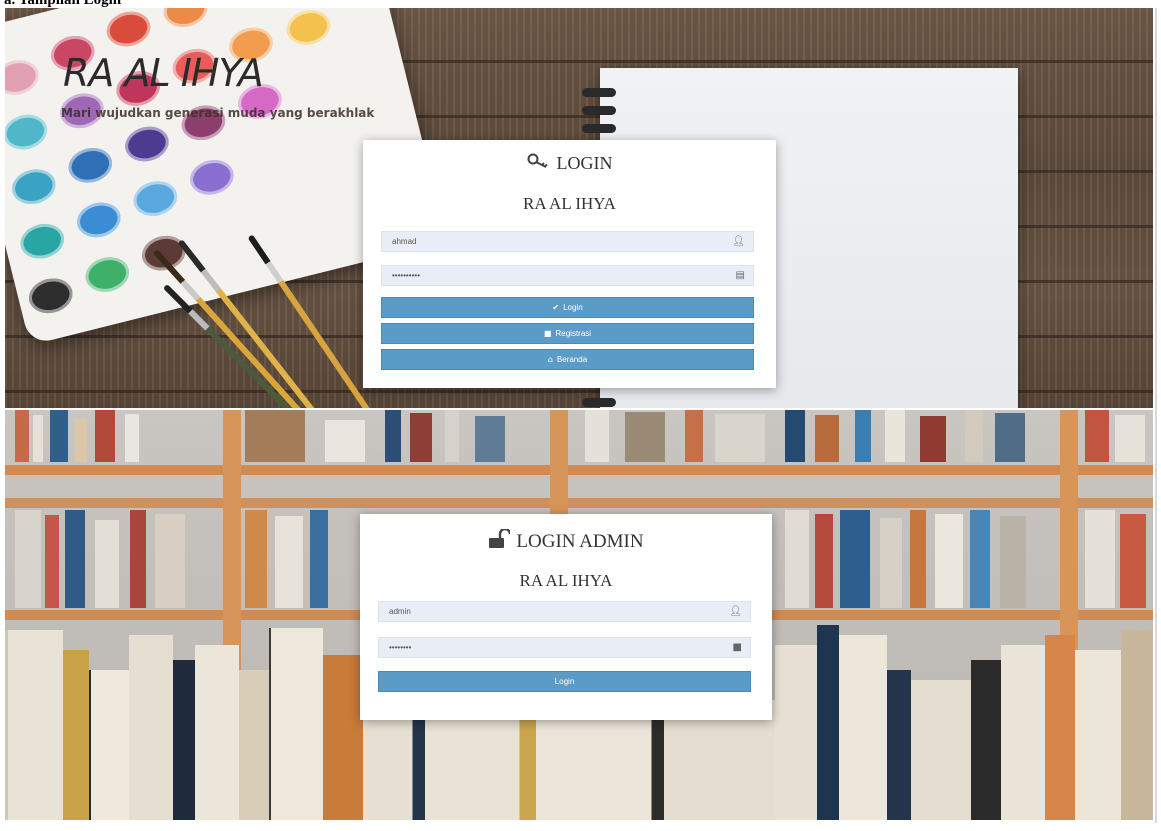 The image size is (1161, 831). I want to click on login-button-label: Login, so click(573, 307).